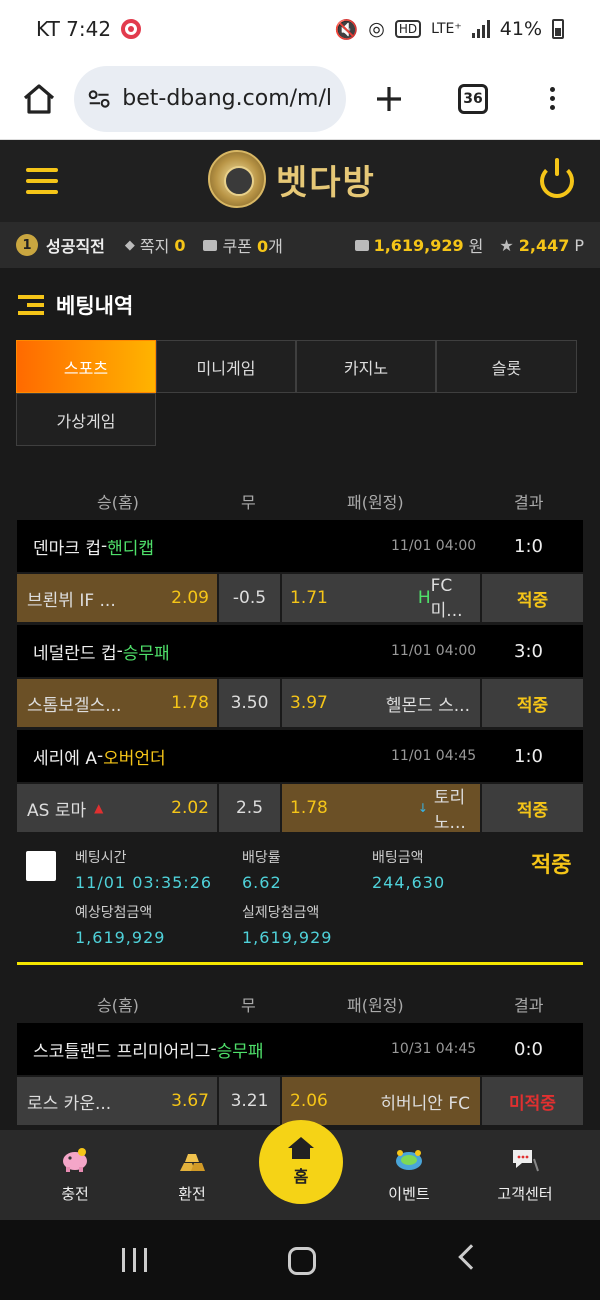 The height and width of the screenshot is (1300, 600). Describe the element at coordinates (389, 99) in the screenshot. I see `new-tab-icon` at that location.